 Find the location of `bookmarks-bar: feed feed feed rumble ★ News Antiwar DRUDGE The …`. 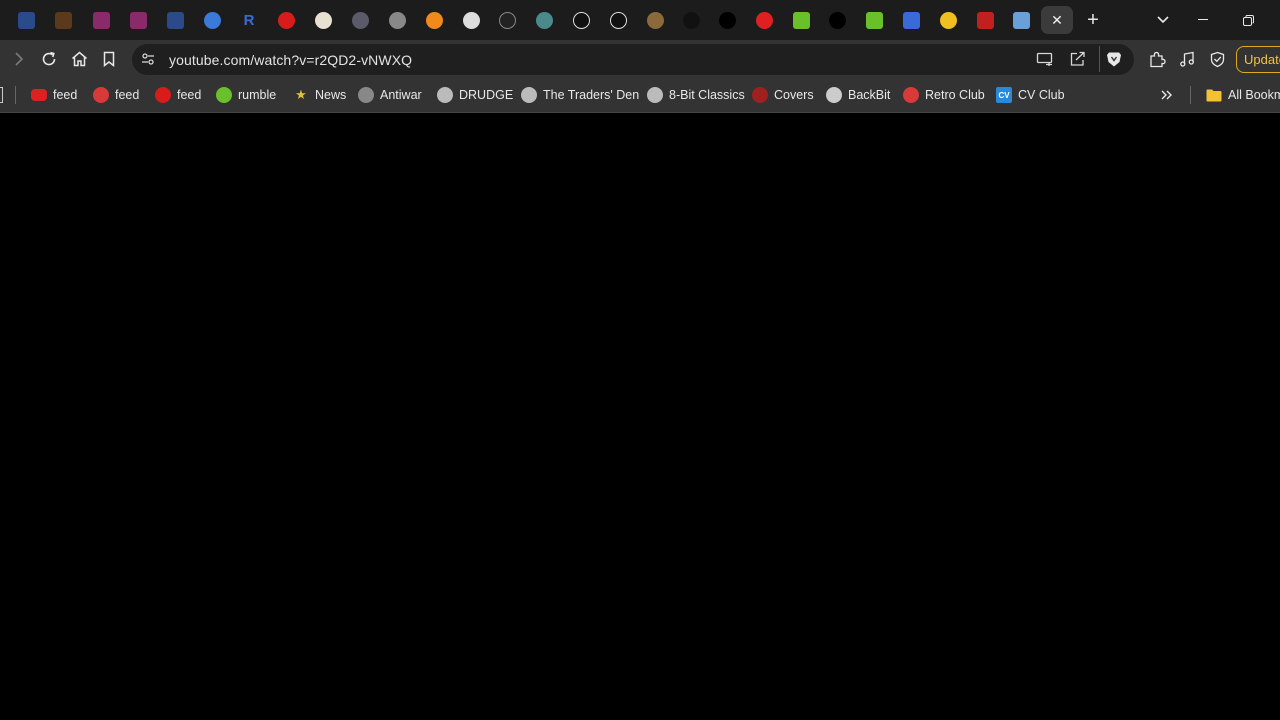

bookmarks-bar: feed feed feed rumble ★ News Antiwar DRUDGE The … is located at coordinates (640, 95).